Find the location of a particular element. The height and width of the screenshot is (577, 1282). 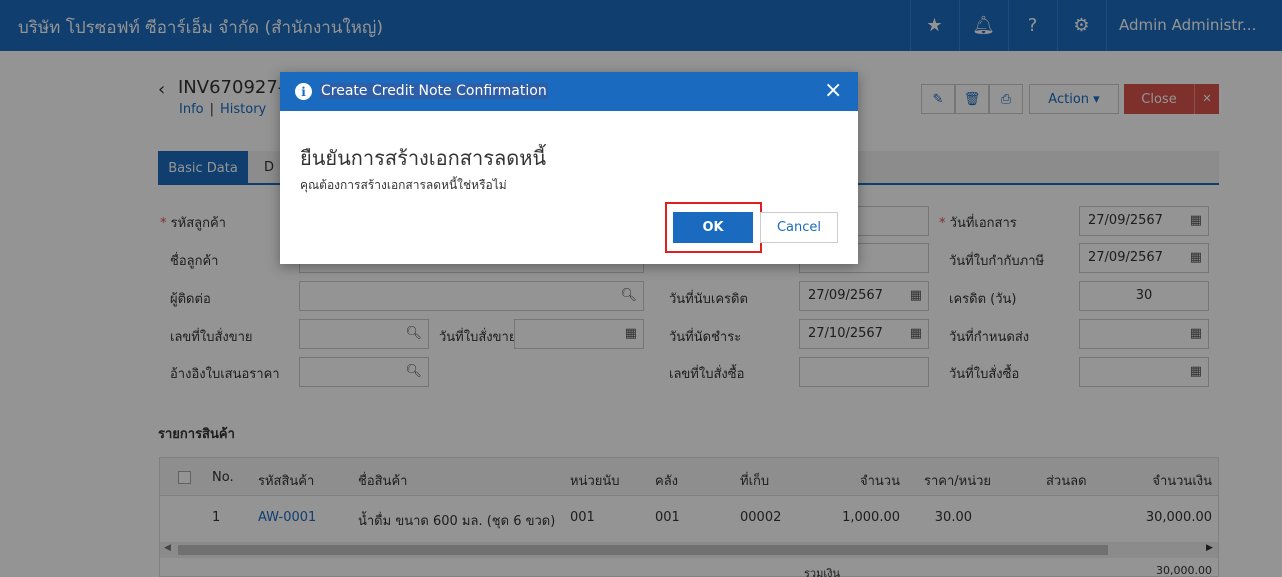

dialog-heading: ยืนยันการสร้างเอกสารลดหนี้ is located at coordinates (423, 158).